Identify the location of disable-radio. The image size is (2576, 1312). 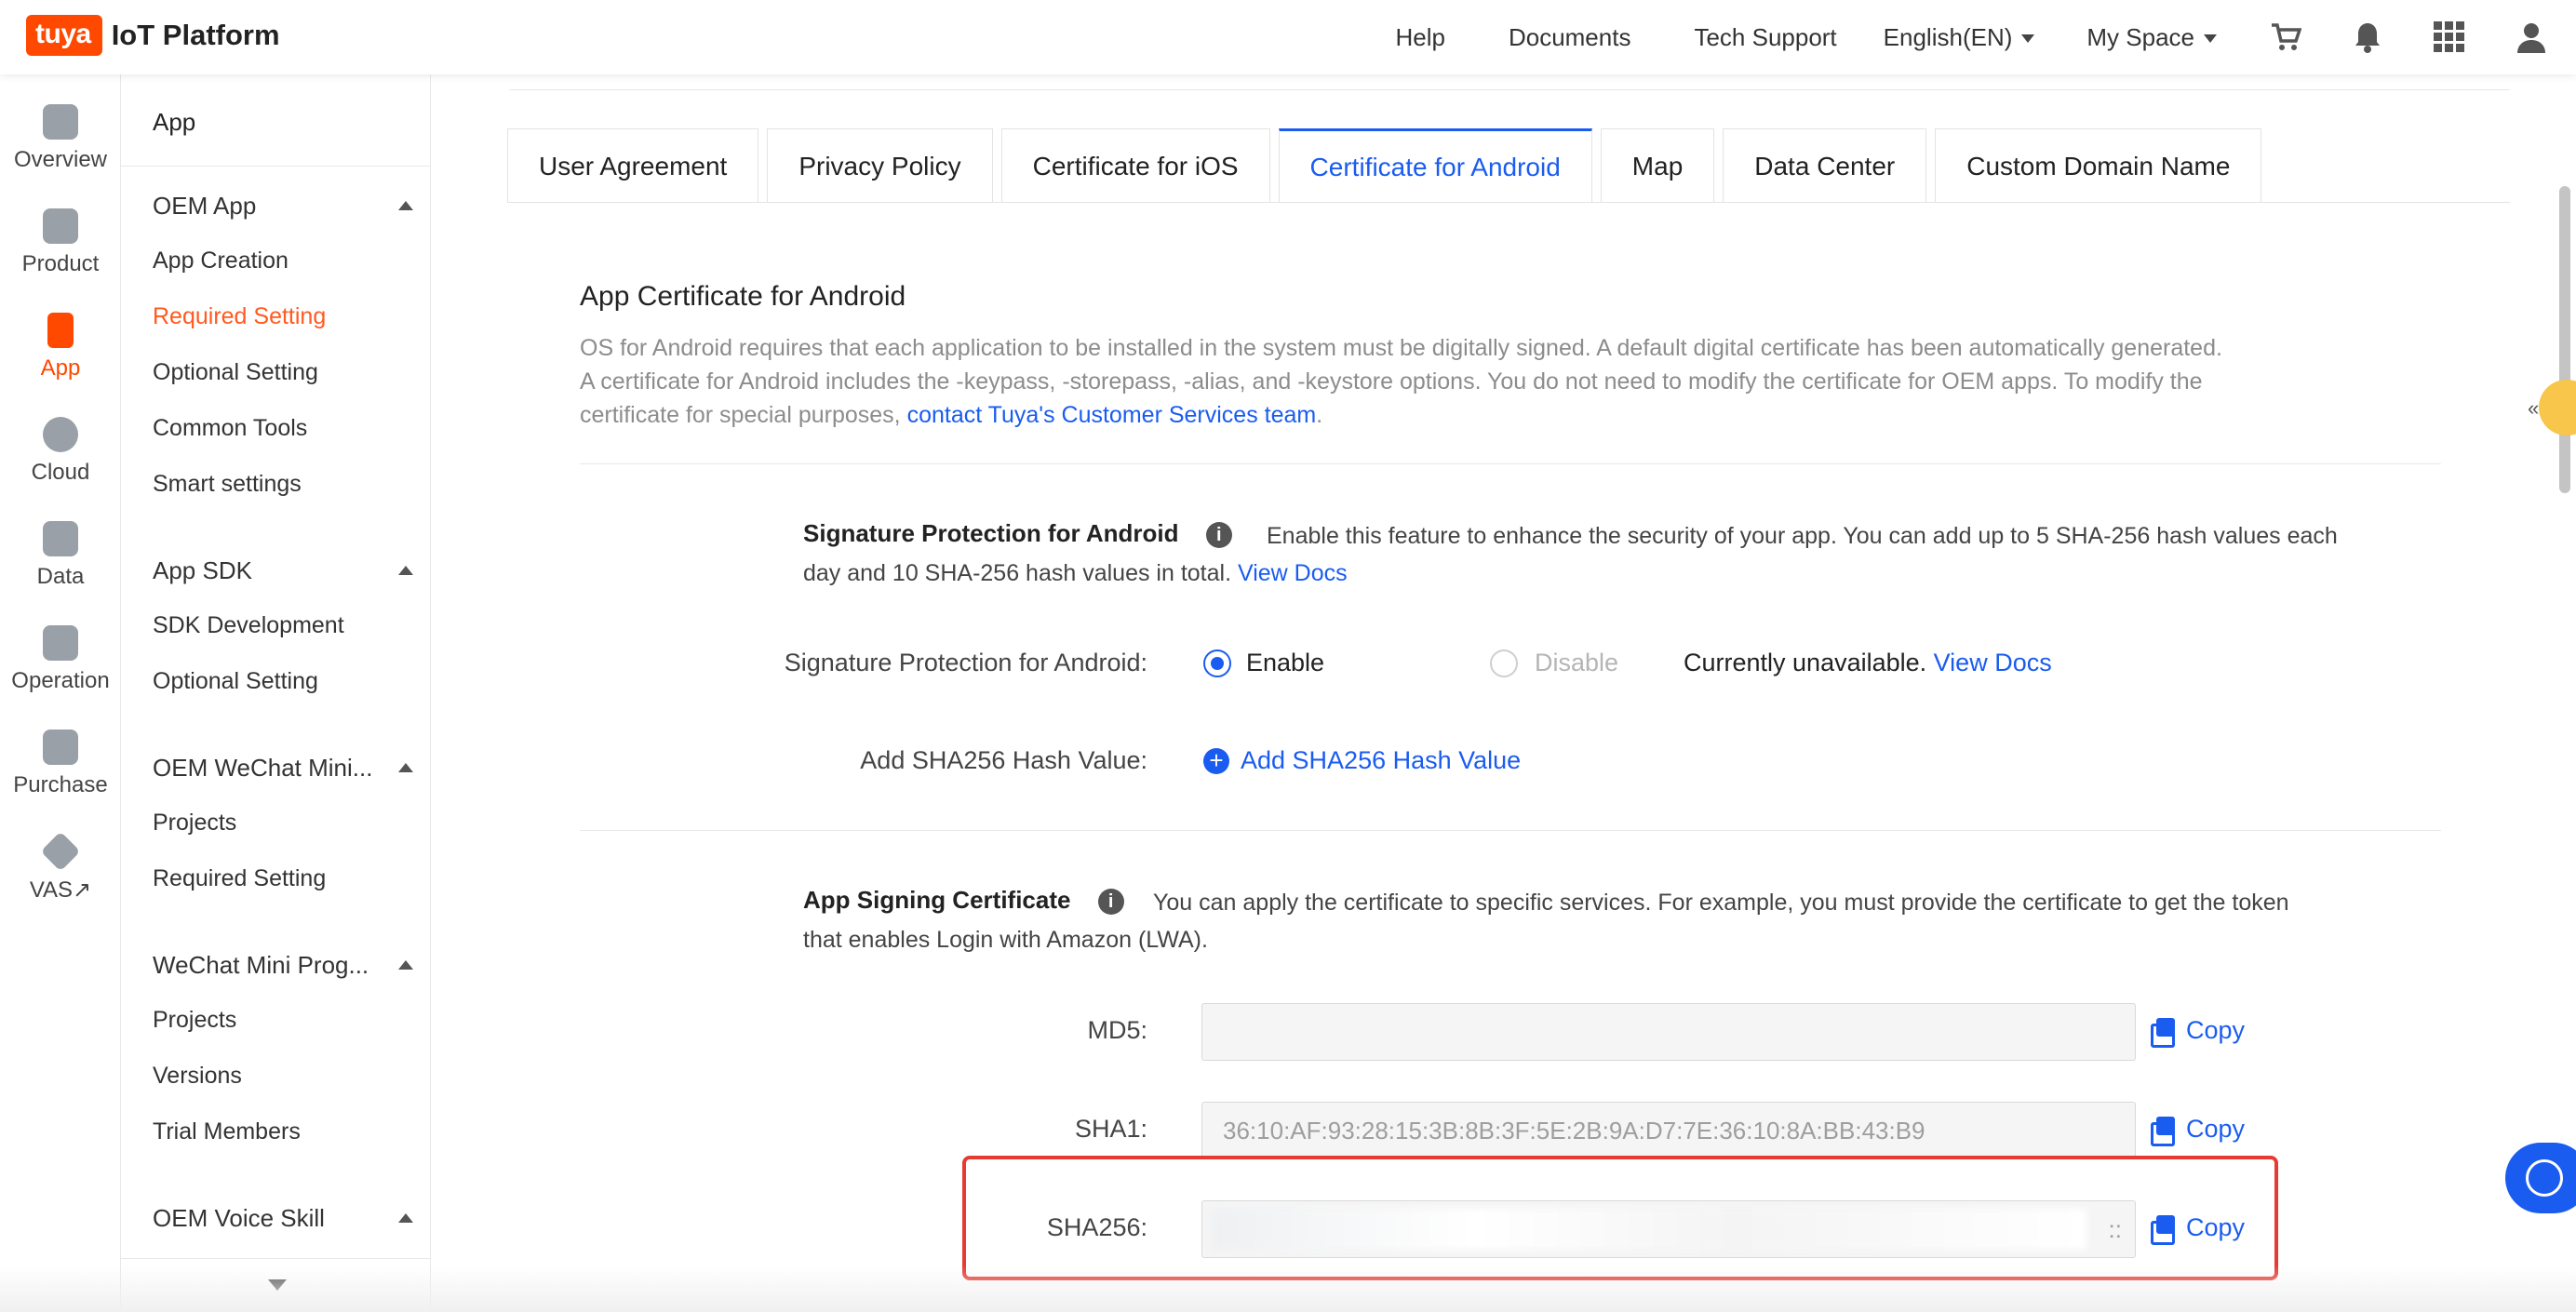
(1504, 663).